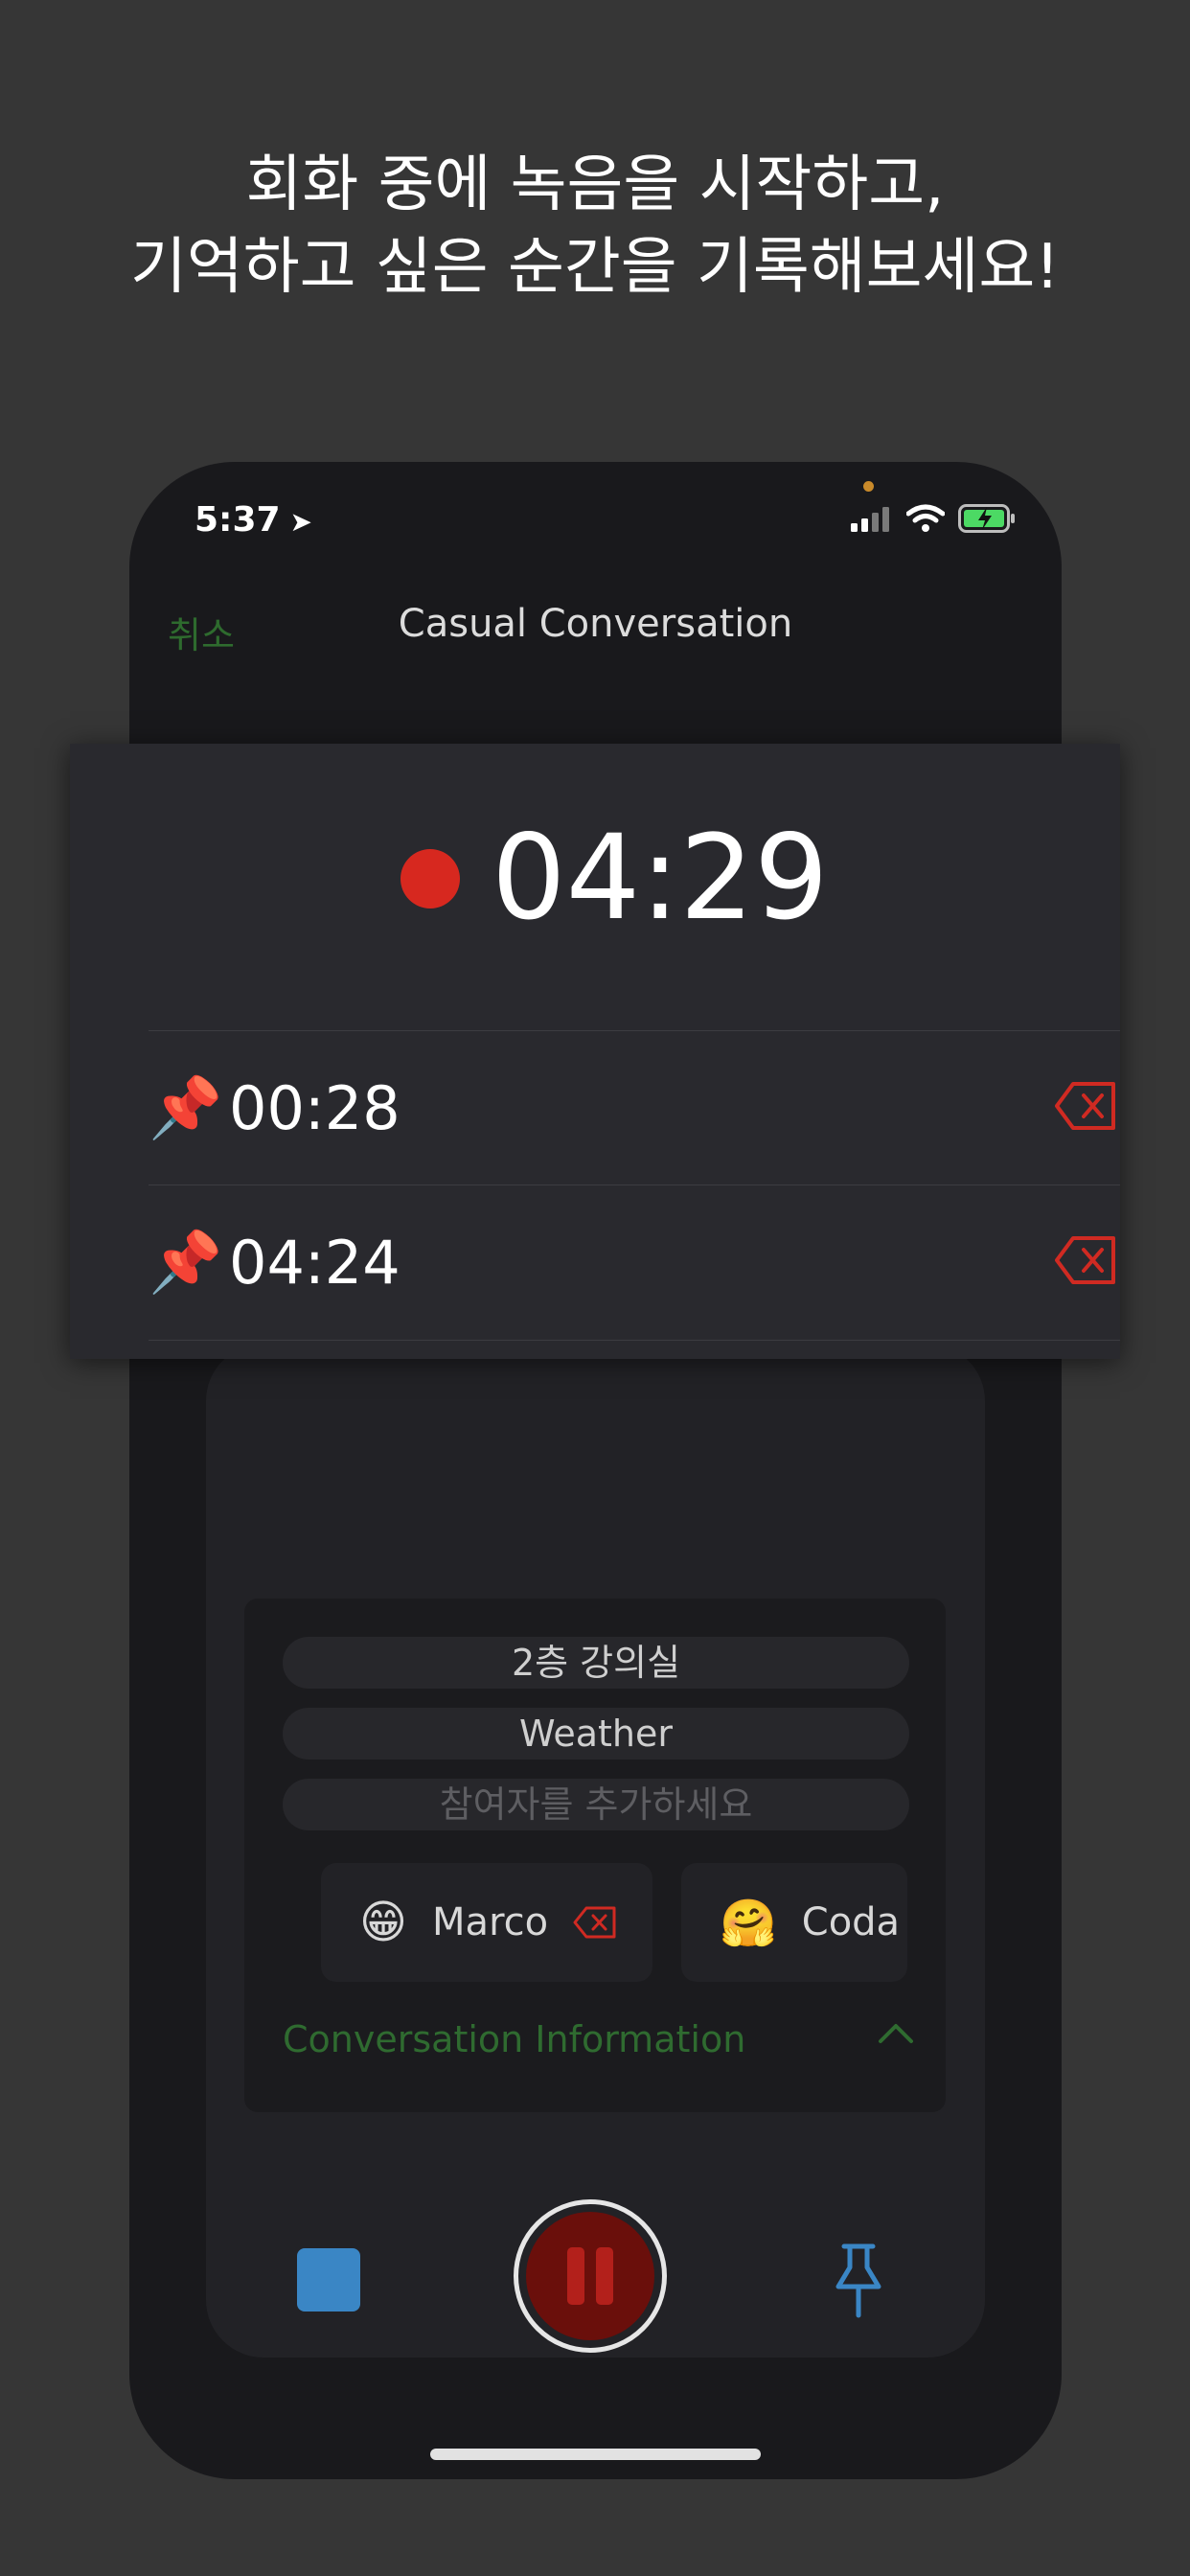 The image size is (1190, 2576). I want to click on status-icons, so click(934, 518).